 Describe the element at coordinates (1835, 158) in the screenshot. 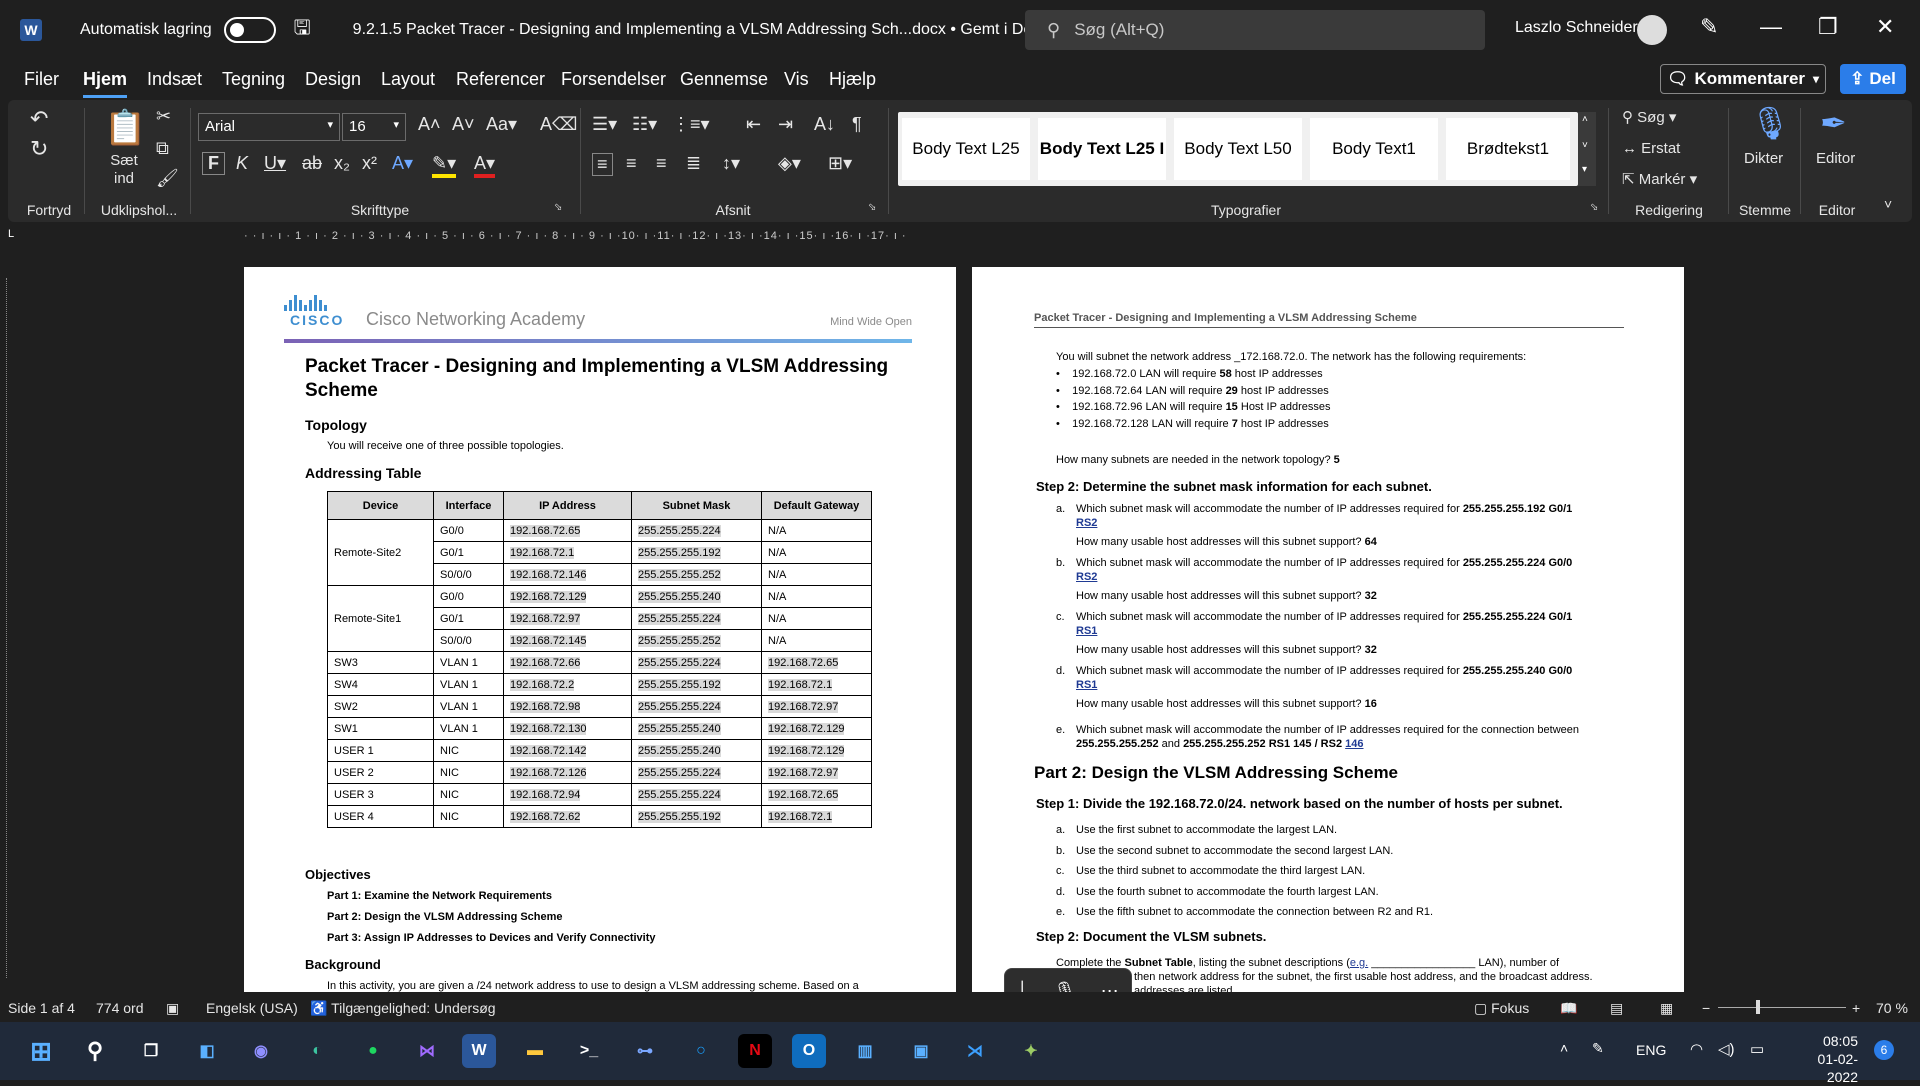

I see `editor-label: Editor` at that location.